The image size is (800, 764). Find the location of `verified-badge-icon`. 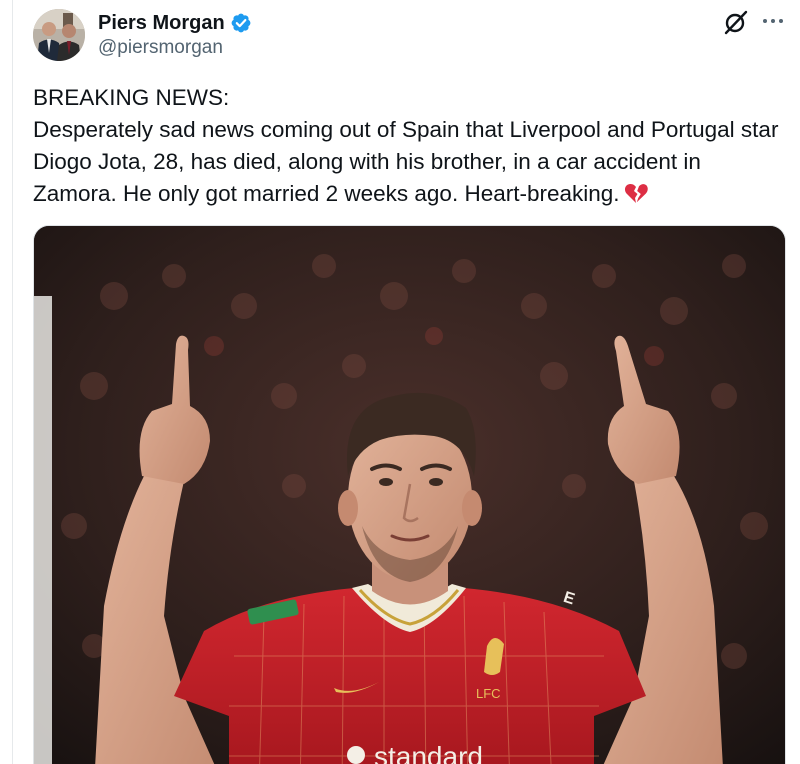

verified-badge-icon is located at coordinates (241, 23).